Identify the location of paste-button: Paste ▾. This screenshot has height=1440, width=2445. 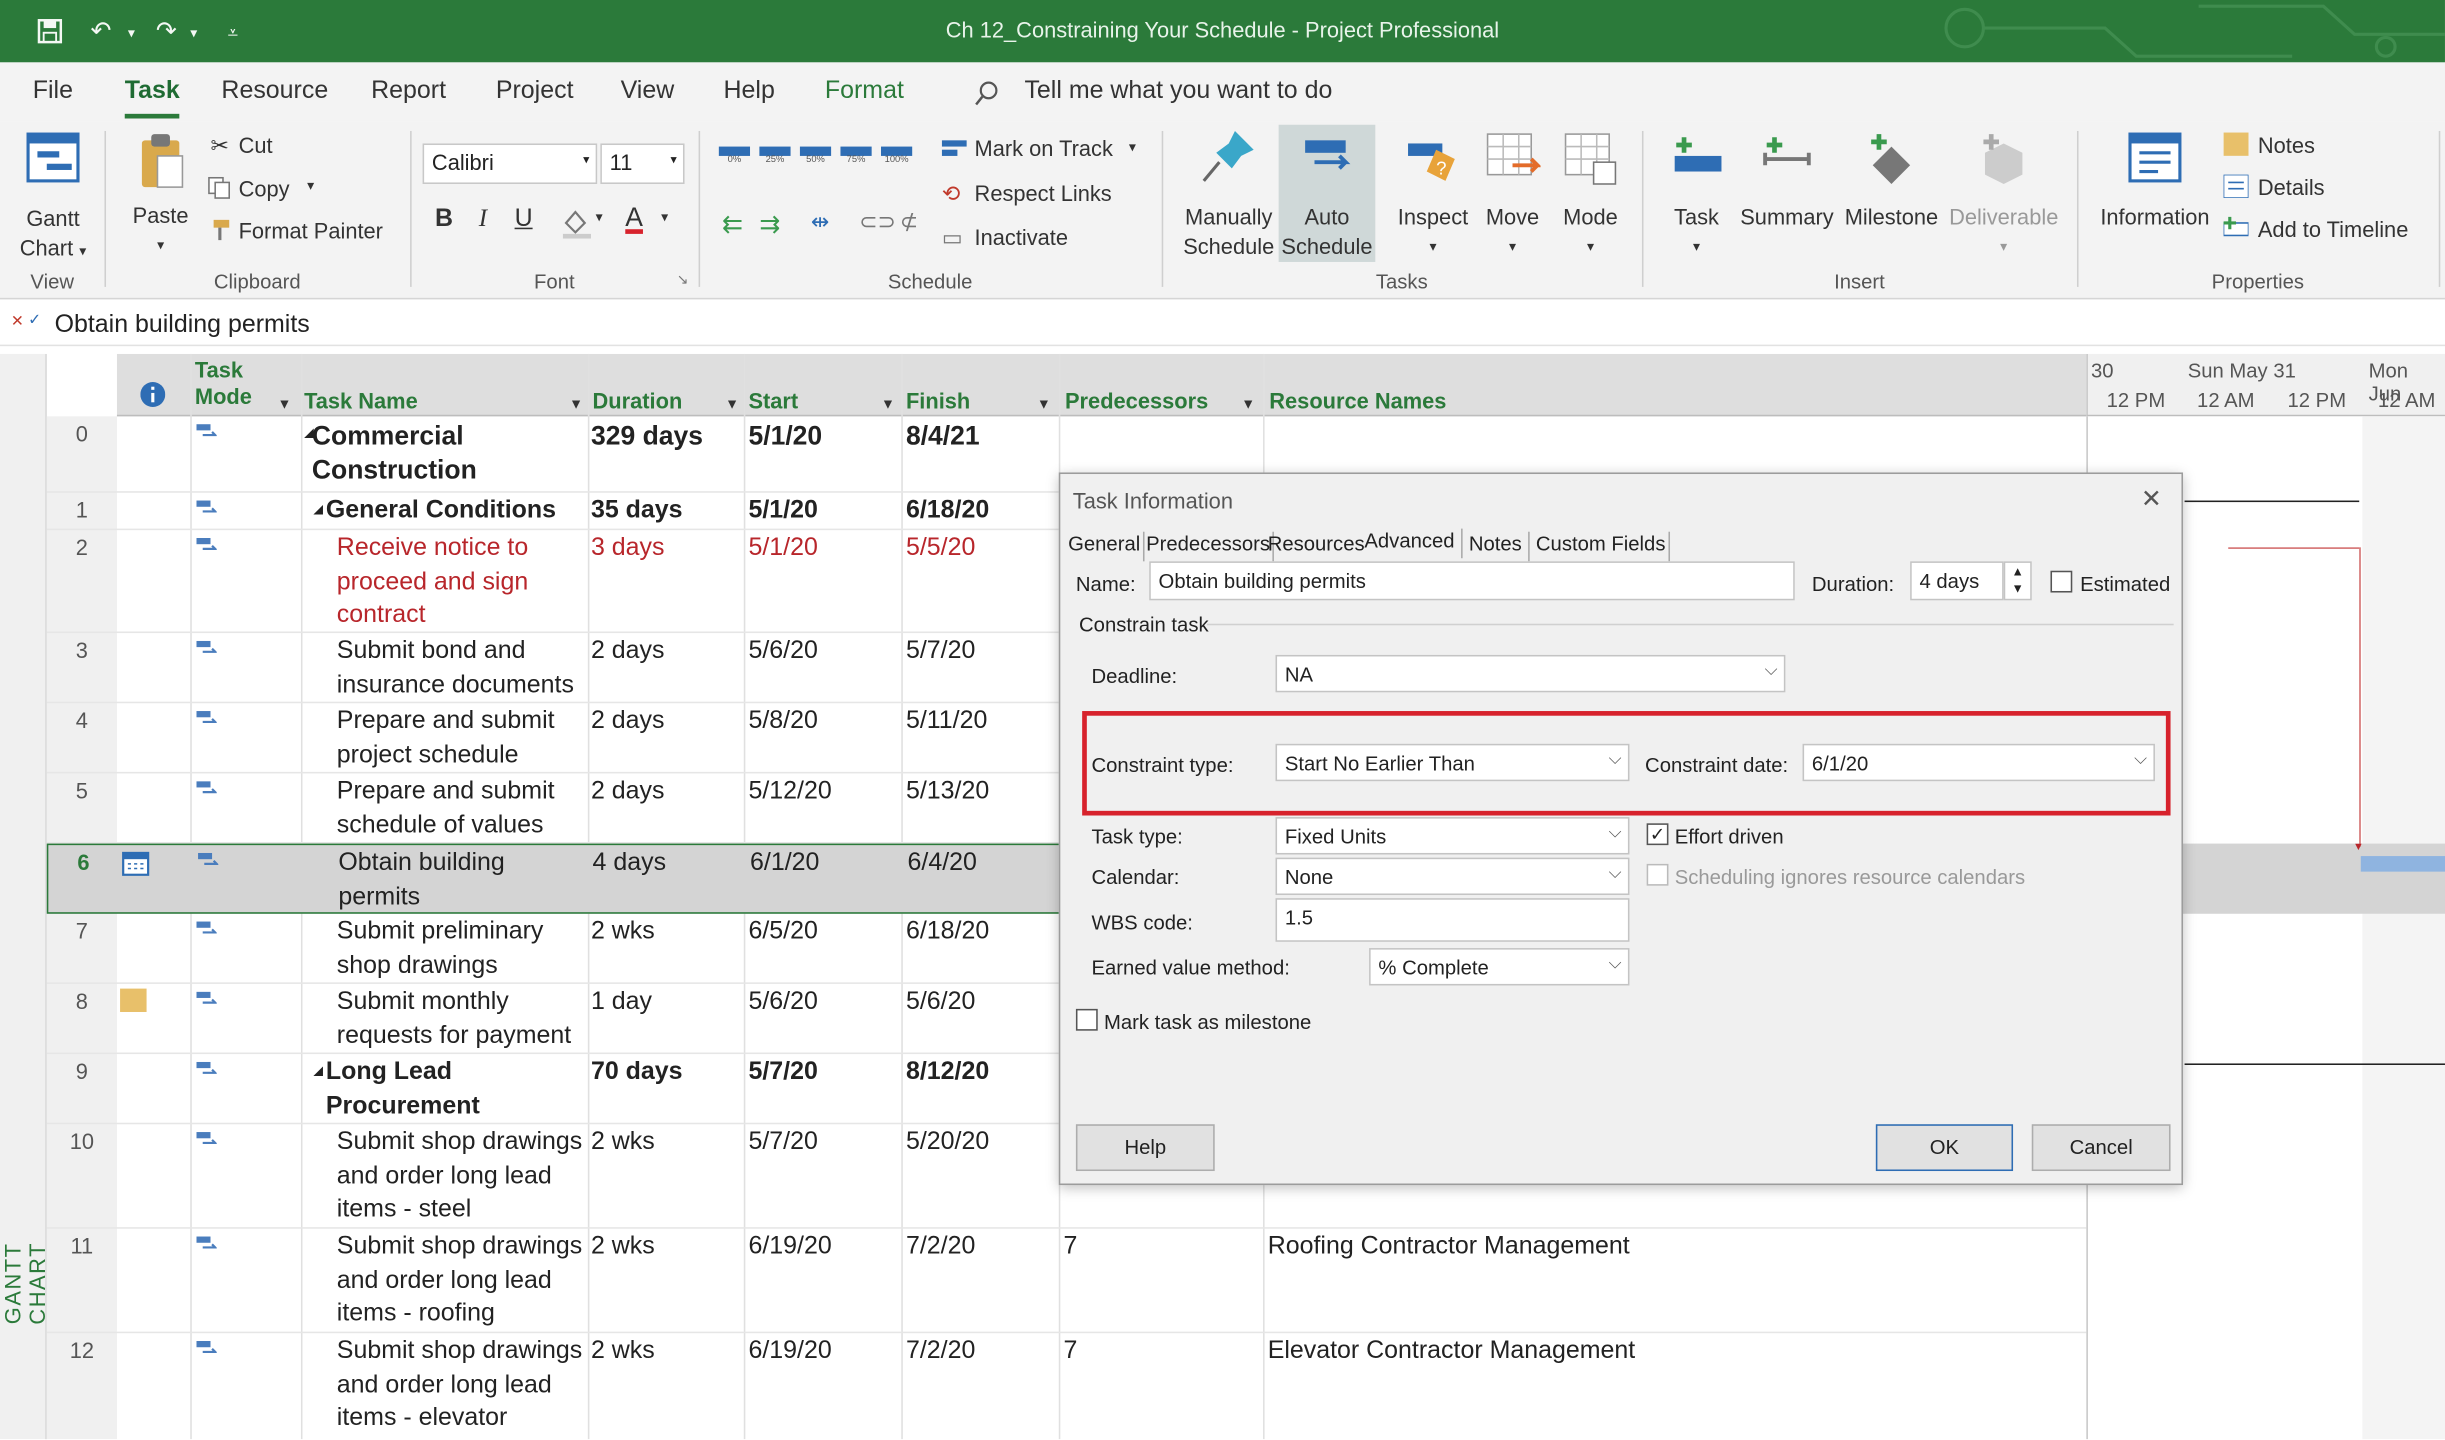
(160, 195).